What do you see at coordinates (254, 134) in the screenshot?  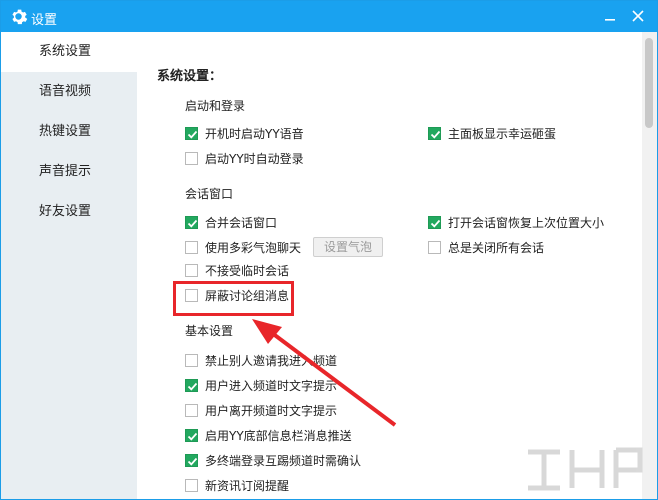 I see `option-label: 开机时启动YY语音` at bounding box center [254, 134].